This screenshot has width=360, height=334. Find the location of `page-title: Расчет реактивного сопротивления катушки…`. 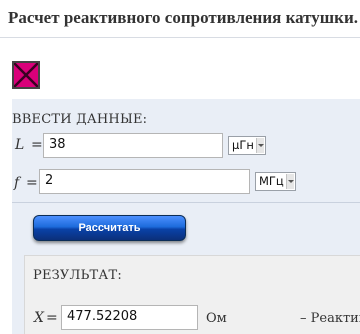

page-title: Расчет реактивного сопротивления катушки… is located at coordinates (183, 17).